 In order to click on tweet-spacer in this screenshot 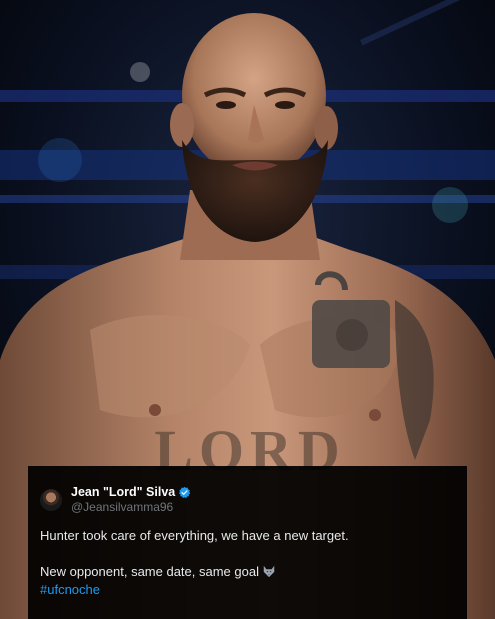, I will do `click(247, 554)`.